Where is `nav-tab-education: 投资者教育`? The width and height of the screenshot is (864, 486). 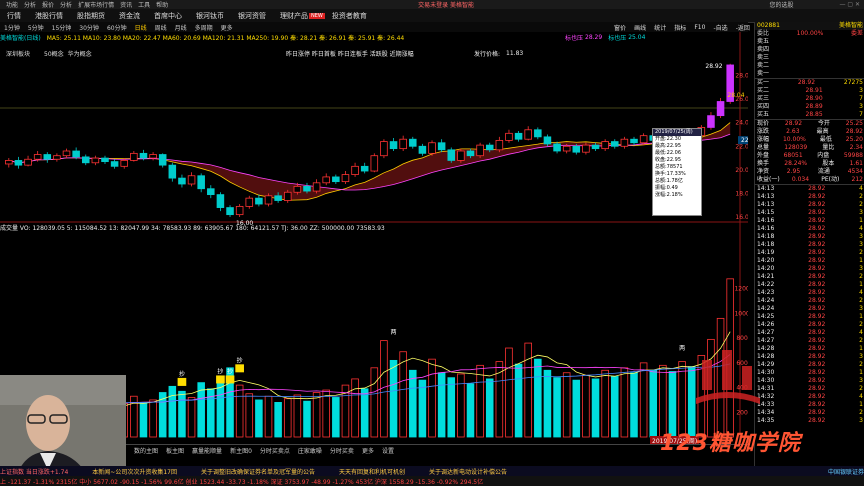 nav-tab-education: 投资者教育 is located at coordinates (349, 16).